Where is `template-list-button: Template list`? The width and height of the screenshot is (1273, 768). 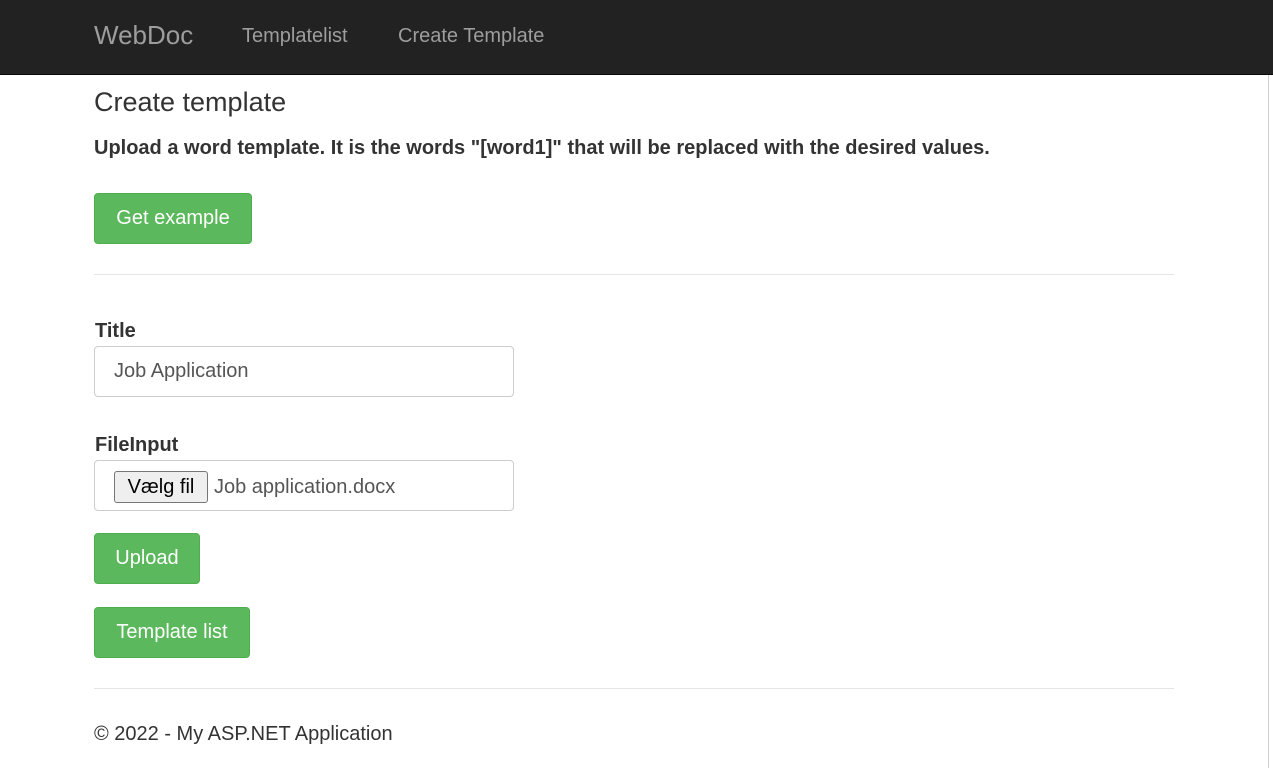
template-list-button: Template list is located at coordinates (172, 632).